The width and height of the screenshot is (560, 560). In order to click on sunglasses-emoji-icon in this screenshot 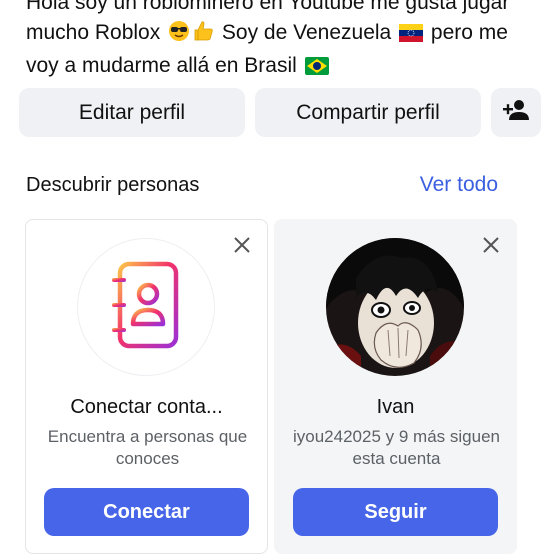, I will do `click(179, 35)`.